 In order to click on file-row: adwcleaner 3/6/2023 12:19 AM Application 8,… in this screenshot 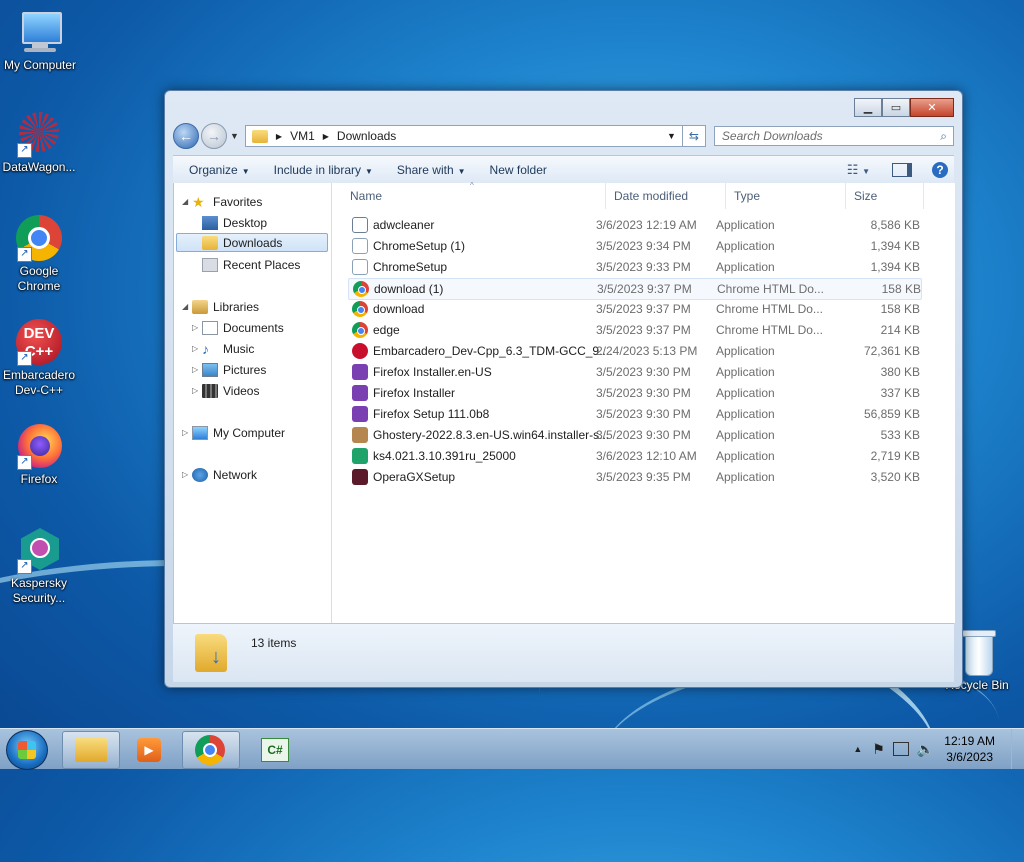, I will do `click(634, 225)`.